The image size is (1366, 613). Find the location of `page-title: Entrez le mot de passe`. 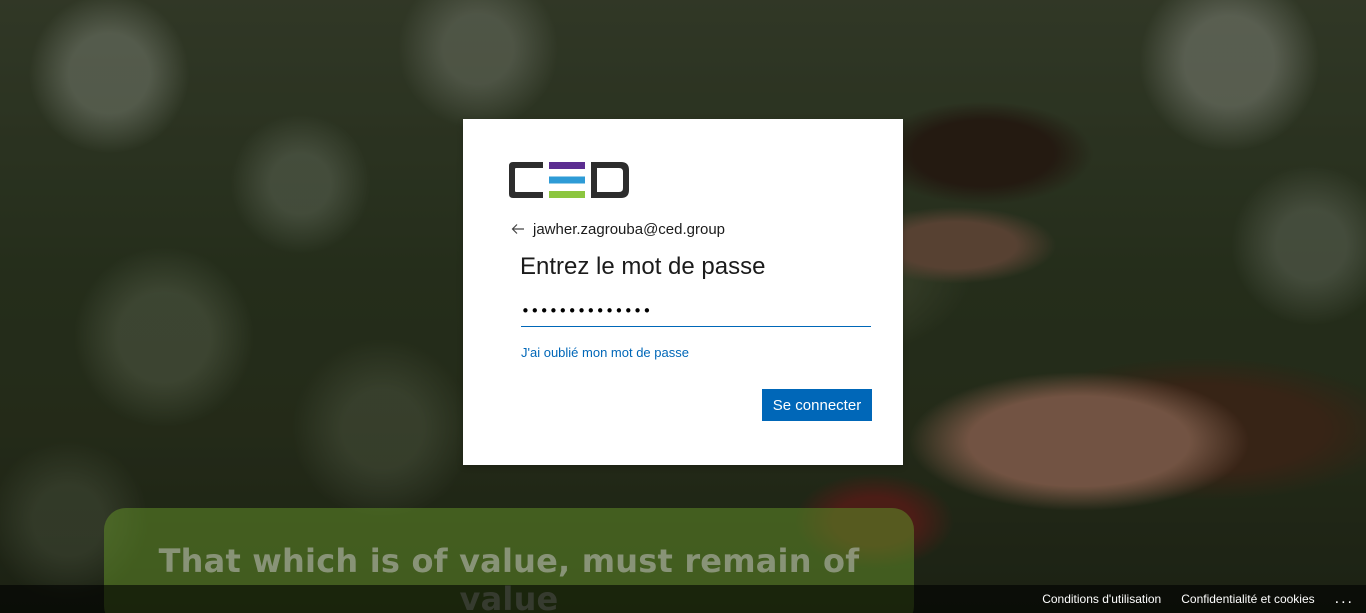

page-title: Entrez le mot de passe is located at coordinates (643, 266).